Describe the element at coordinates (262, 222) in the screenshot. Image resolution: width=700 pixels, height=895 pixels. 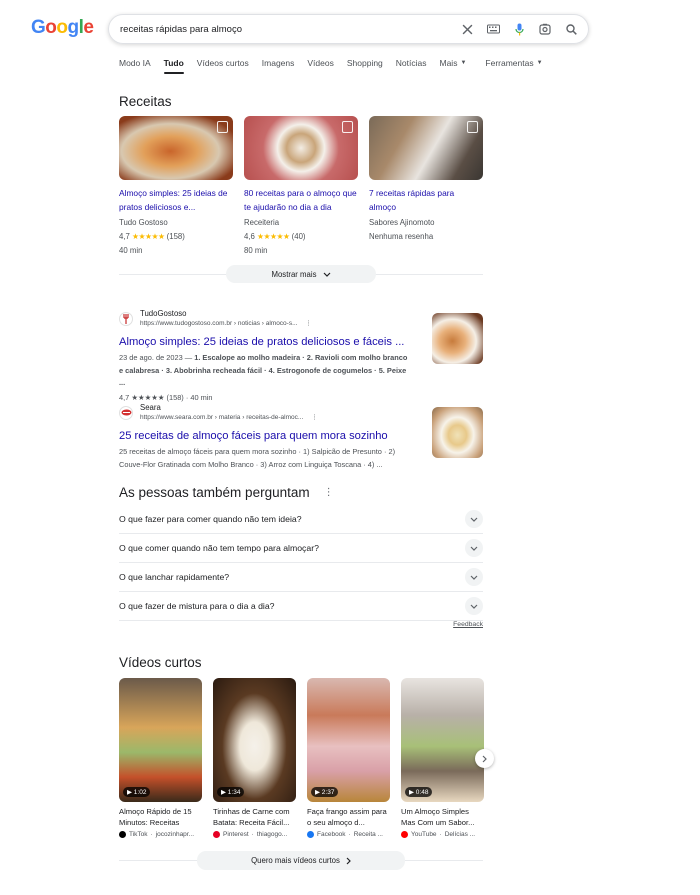
I see `recipe-source: Receiteria` at that location.